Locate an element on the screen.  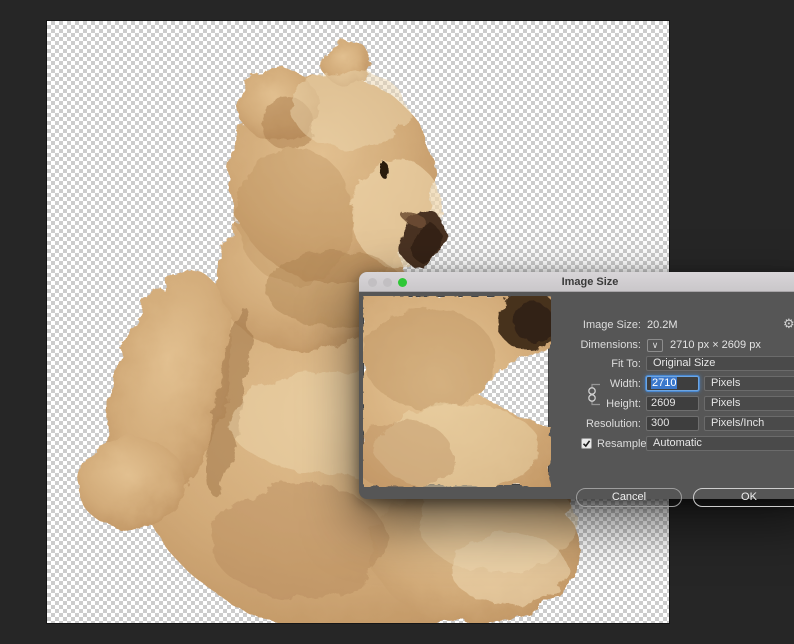
image-size-label: Image Size: is located at coordinates (611, 325).